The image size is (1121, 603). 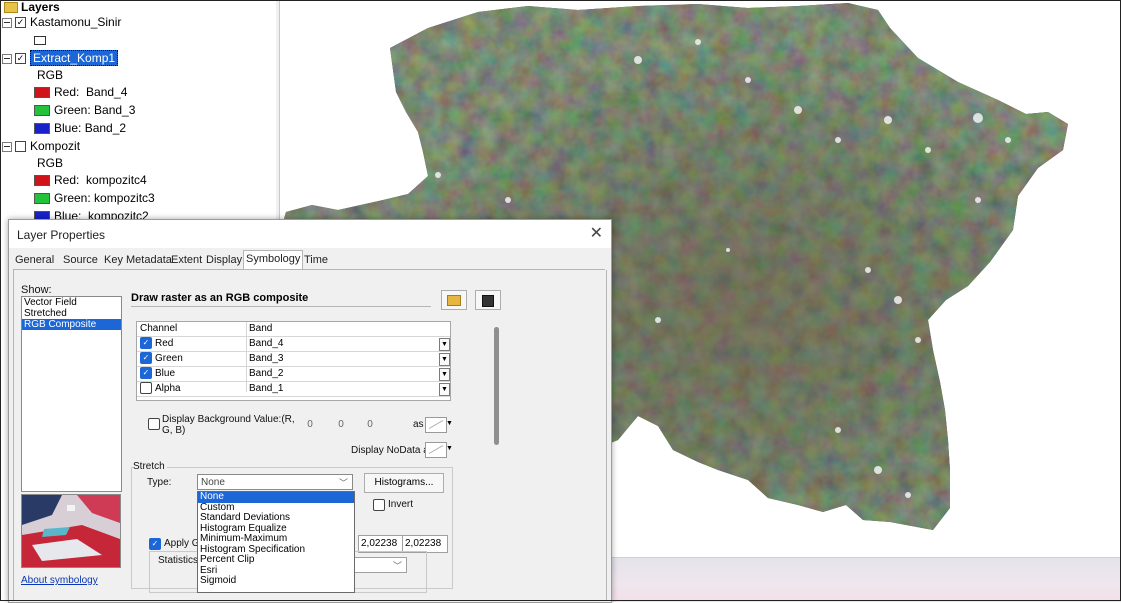 What do you see at coordinates (276, 497) in the screenshot?
I see `dropdown-option: None` at bounding box center [276, 497].